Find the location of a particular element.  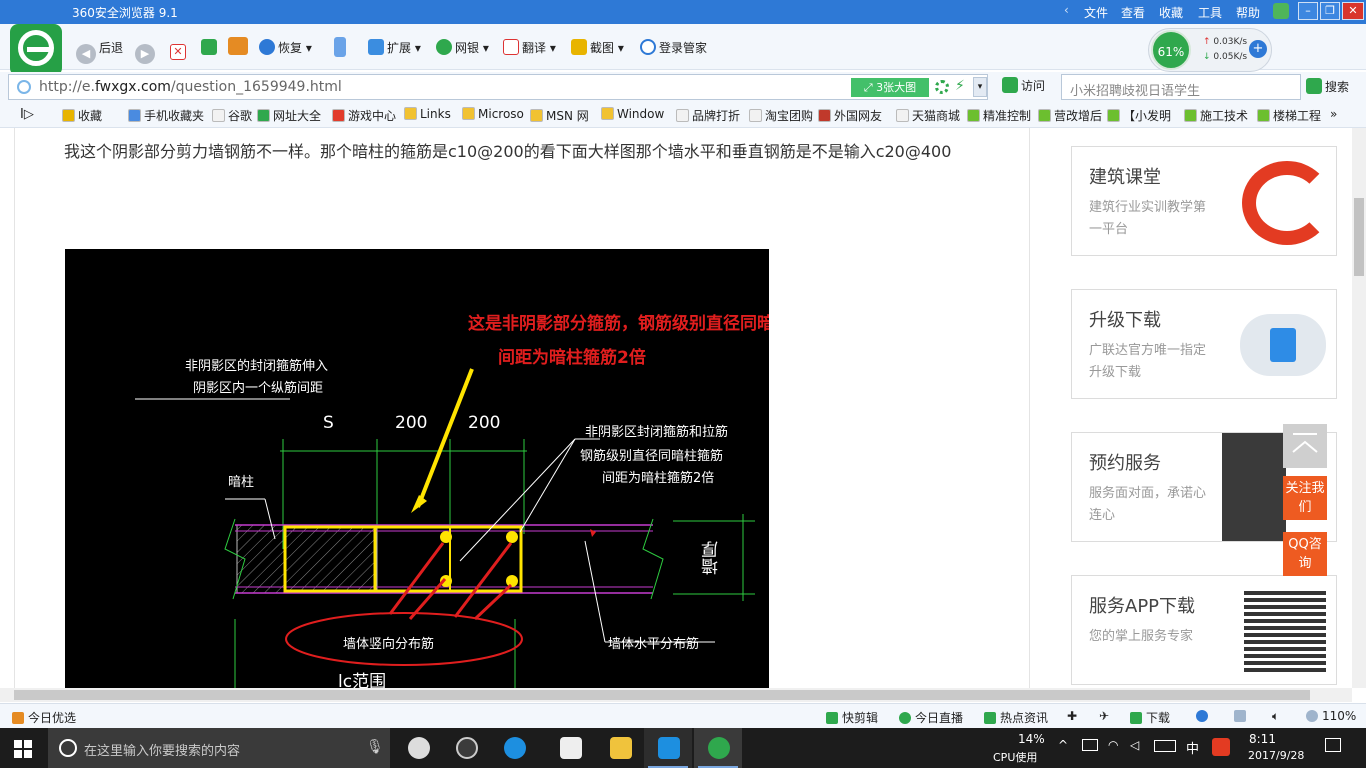

bookmark-item: Window is located at coordinates (632, 114).